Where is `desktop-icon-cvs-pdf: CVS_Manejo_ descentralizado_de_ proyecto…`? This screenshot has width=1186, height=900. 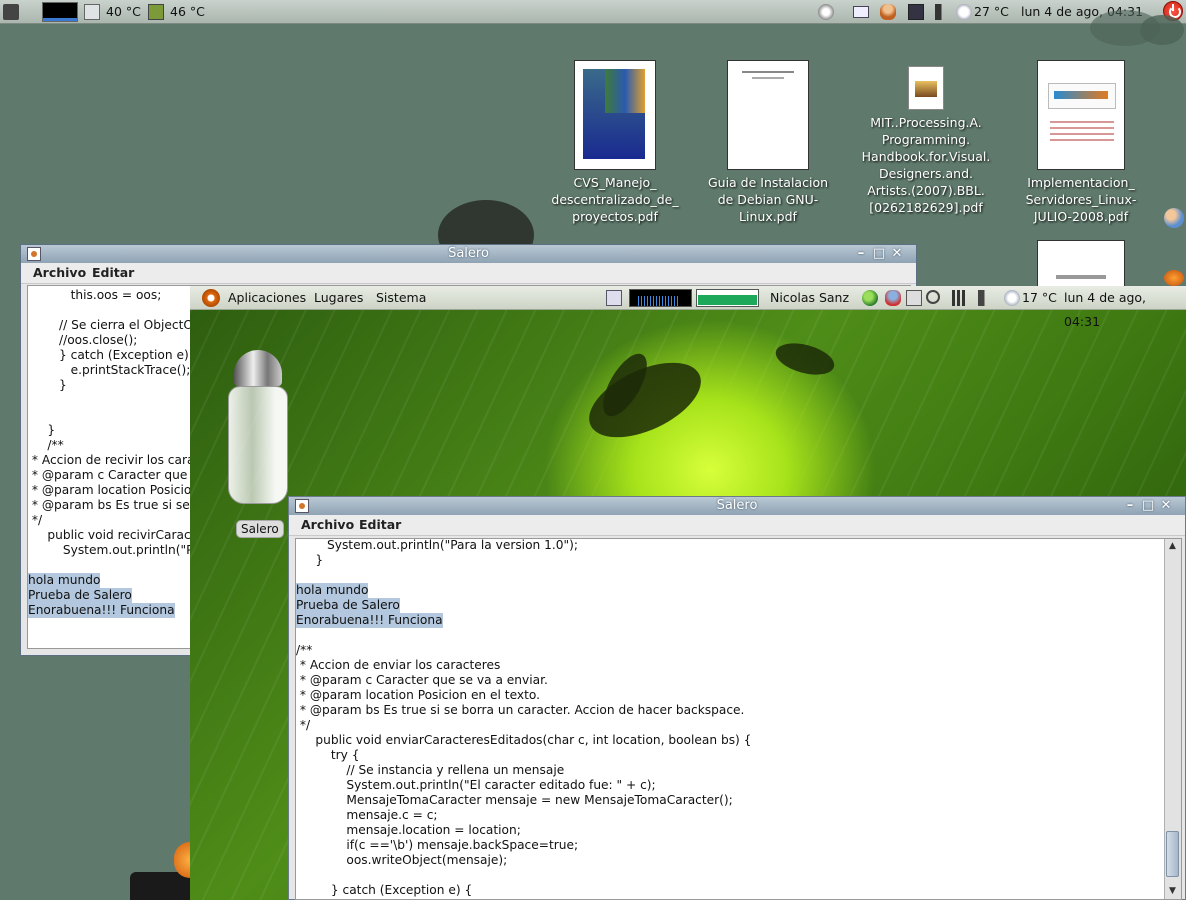
desktop-icon-cvs-pdf: CVS_Manejo_ descentralizado_de_ proyecto… is located at coordinates (615, 142).